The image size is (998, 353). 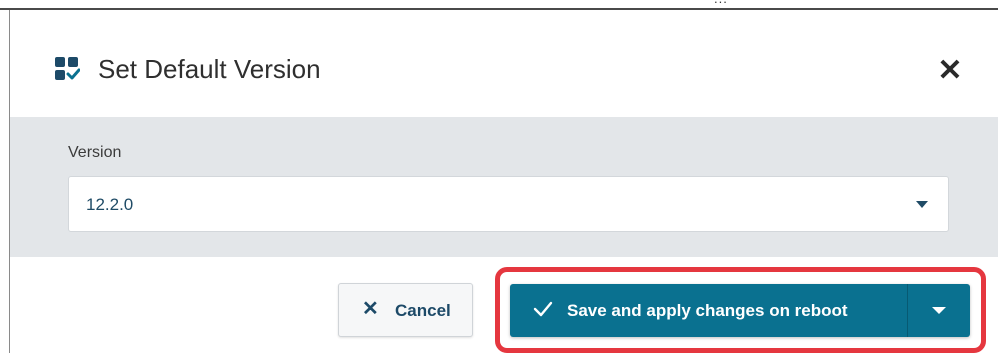 I want to click on dashboard-check-icon, so click(x=67, y=68).